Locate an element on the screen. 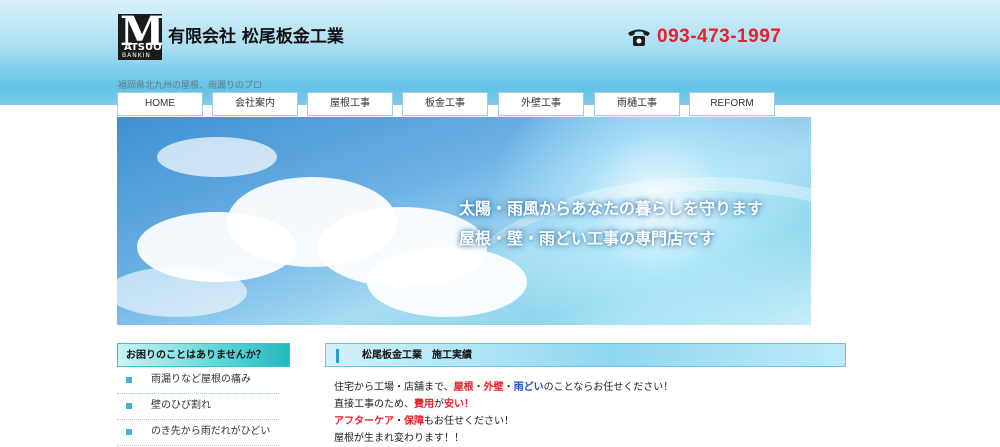 This screenshot has width=1000, height=447. highlight-cost: 費用 is located at coordinates (424, 404).